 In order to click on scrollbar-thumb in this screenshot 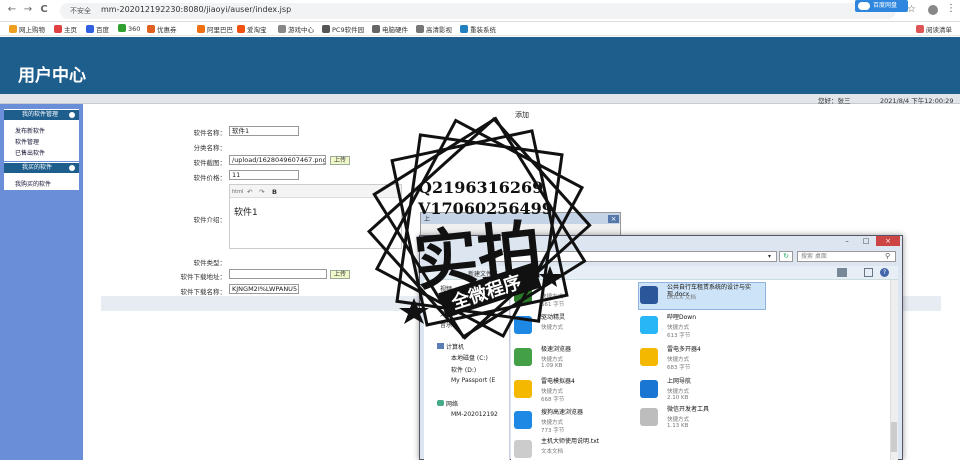, I will do `click(894, 437)`.